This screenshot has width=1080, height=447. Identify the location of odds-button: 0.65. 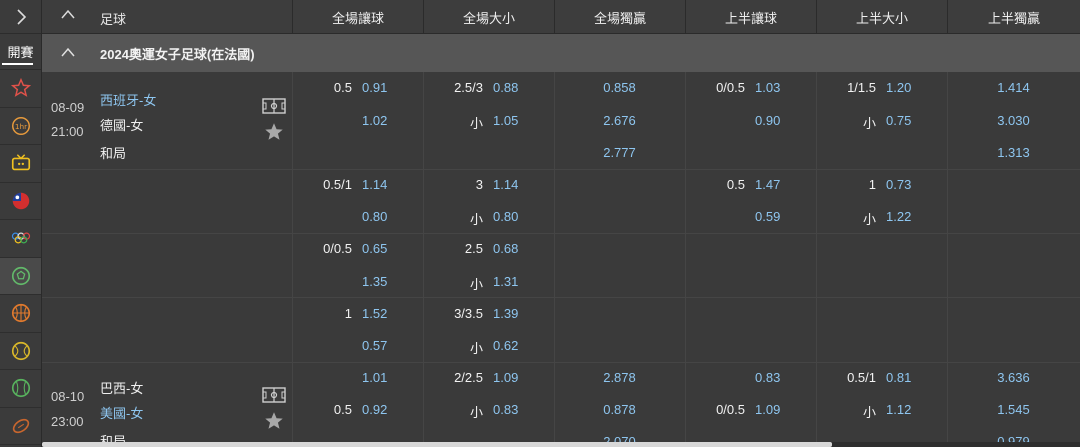
(374, 248).